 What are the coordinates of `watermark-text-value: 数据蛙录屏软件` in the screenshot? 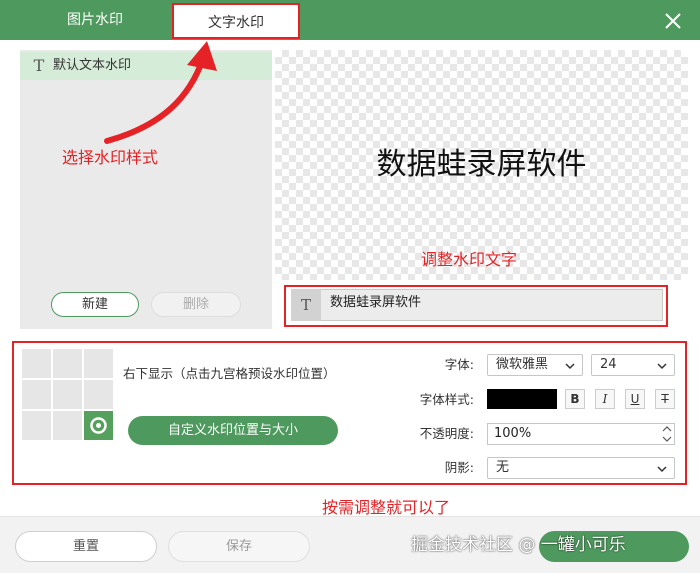 It's located at (375, 305).